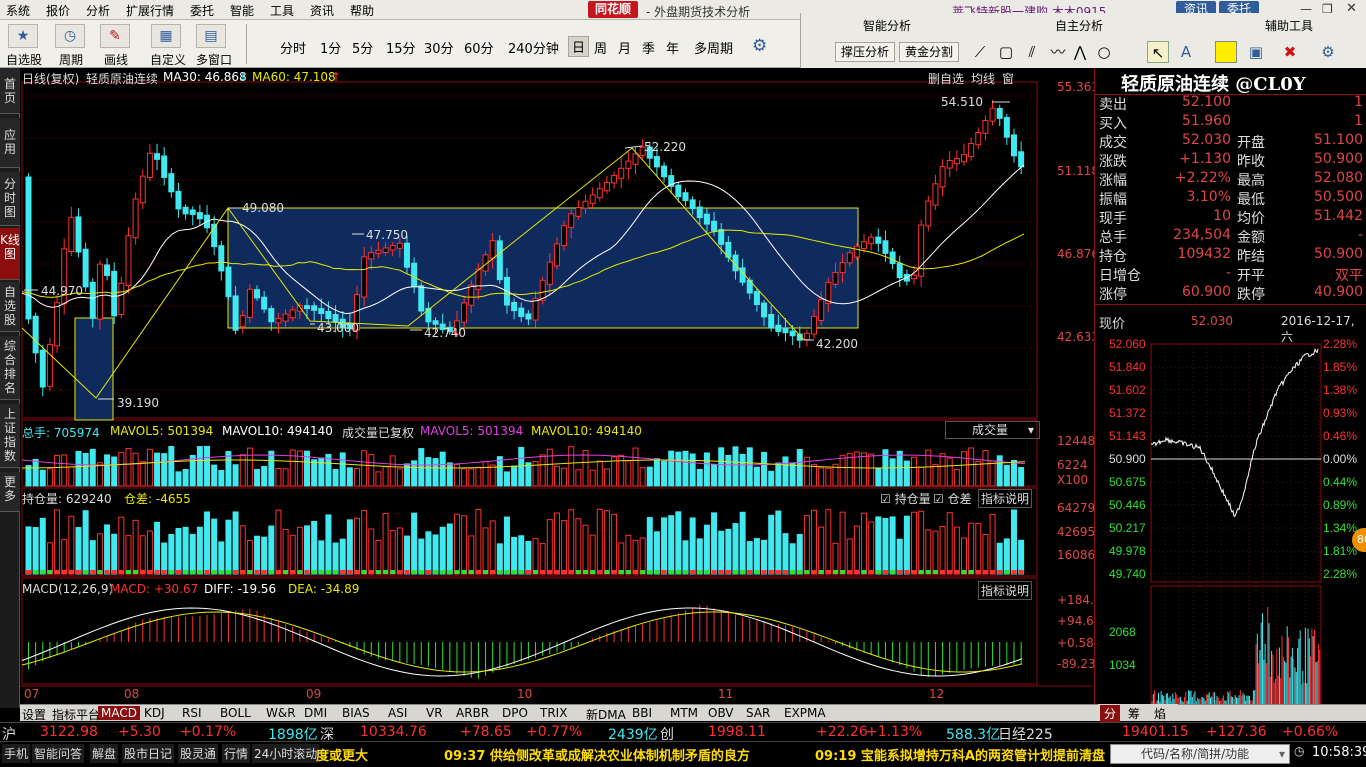 The width and height of the screenshot is (1366, 767). What do you see at coordinates (579, 46) in the screenshot?
I see `period-7: 日` at bounding box center [579, 46].